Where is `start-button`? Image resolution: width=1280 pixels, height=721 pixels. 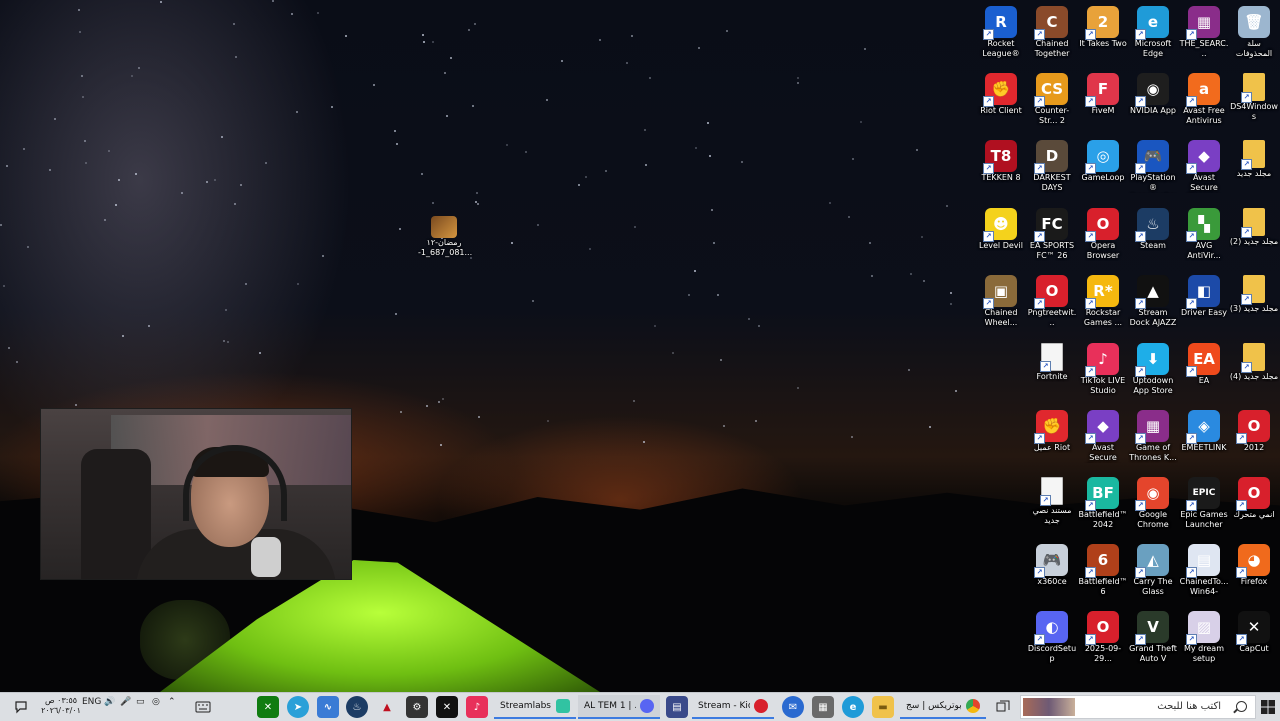
start-button is located at coordinates (1268, 707).